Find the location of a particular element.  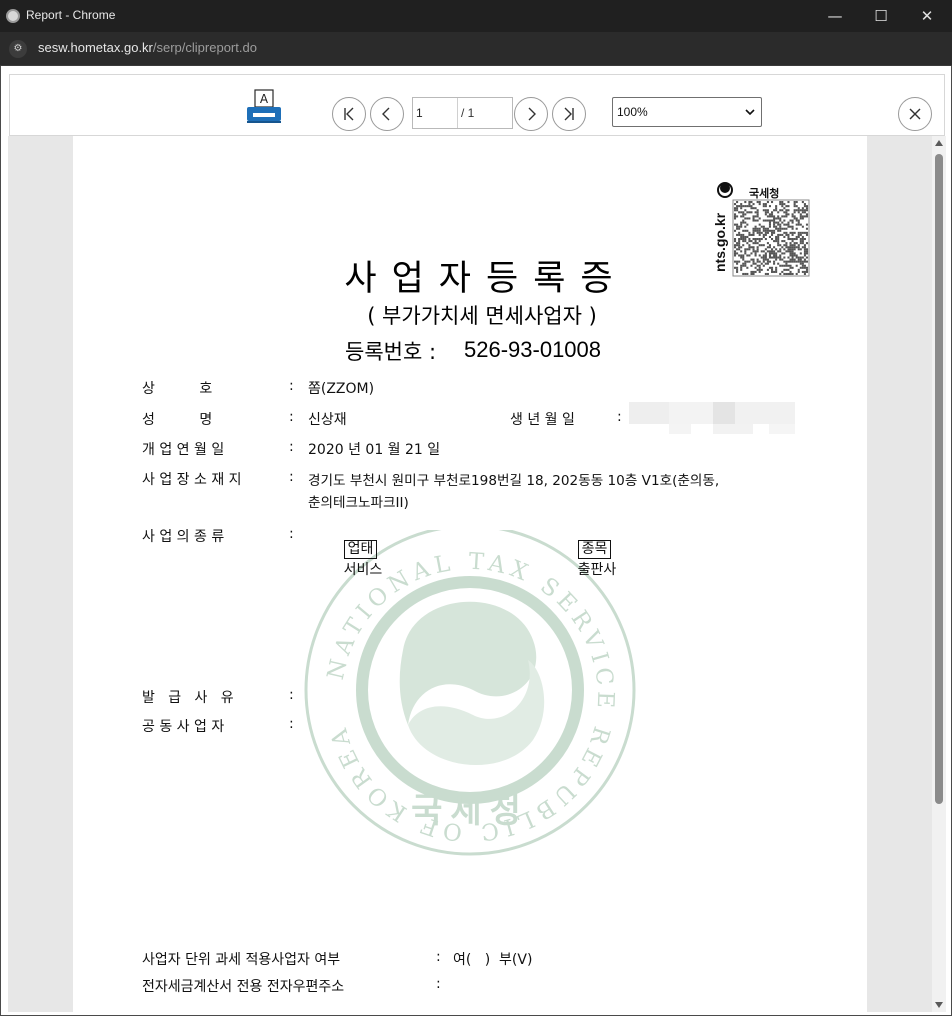

window-title: Report - Chrome is located at coordinates (71, 15).